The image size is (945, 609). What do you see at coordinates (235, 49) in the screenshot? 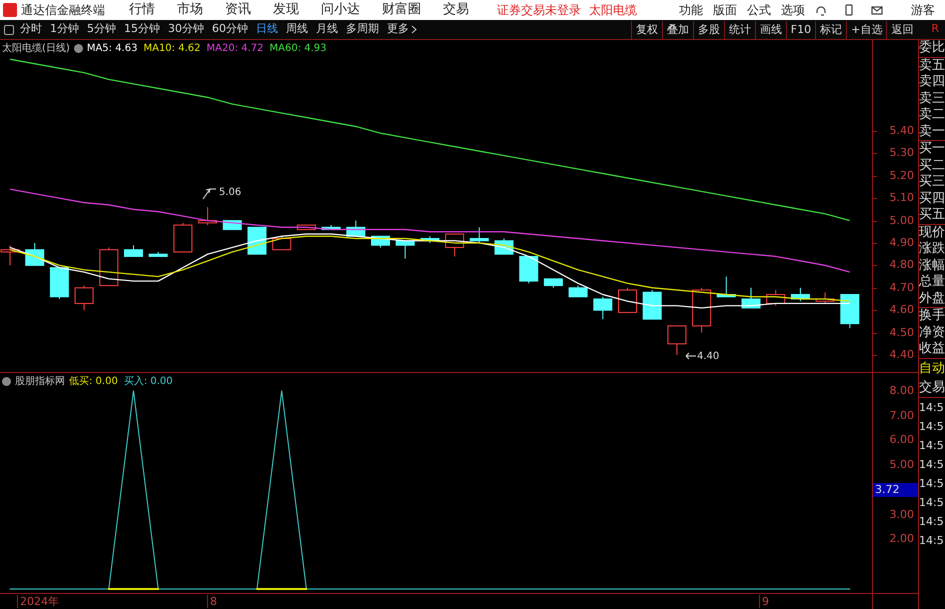
I see `legend-value: MA20: 4.72` at bounding box center [235, 49].